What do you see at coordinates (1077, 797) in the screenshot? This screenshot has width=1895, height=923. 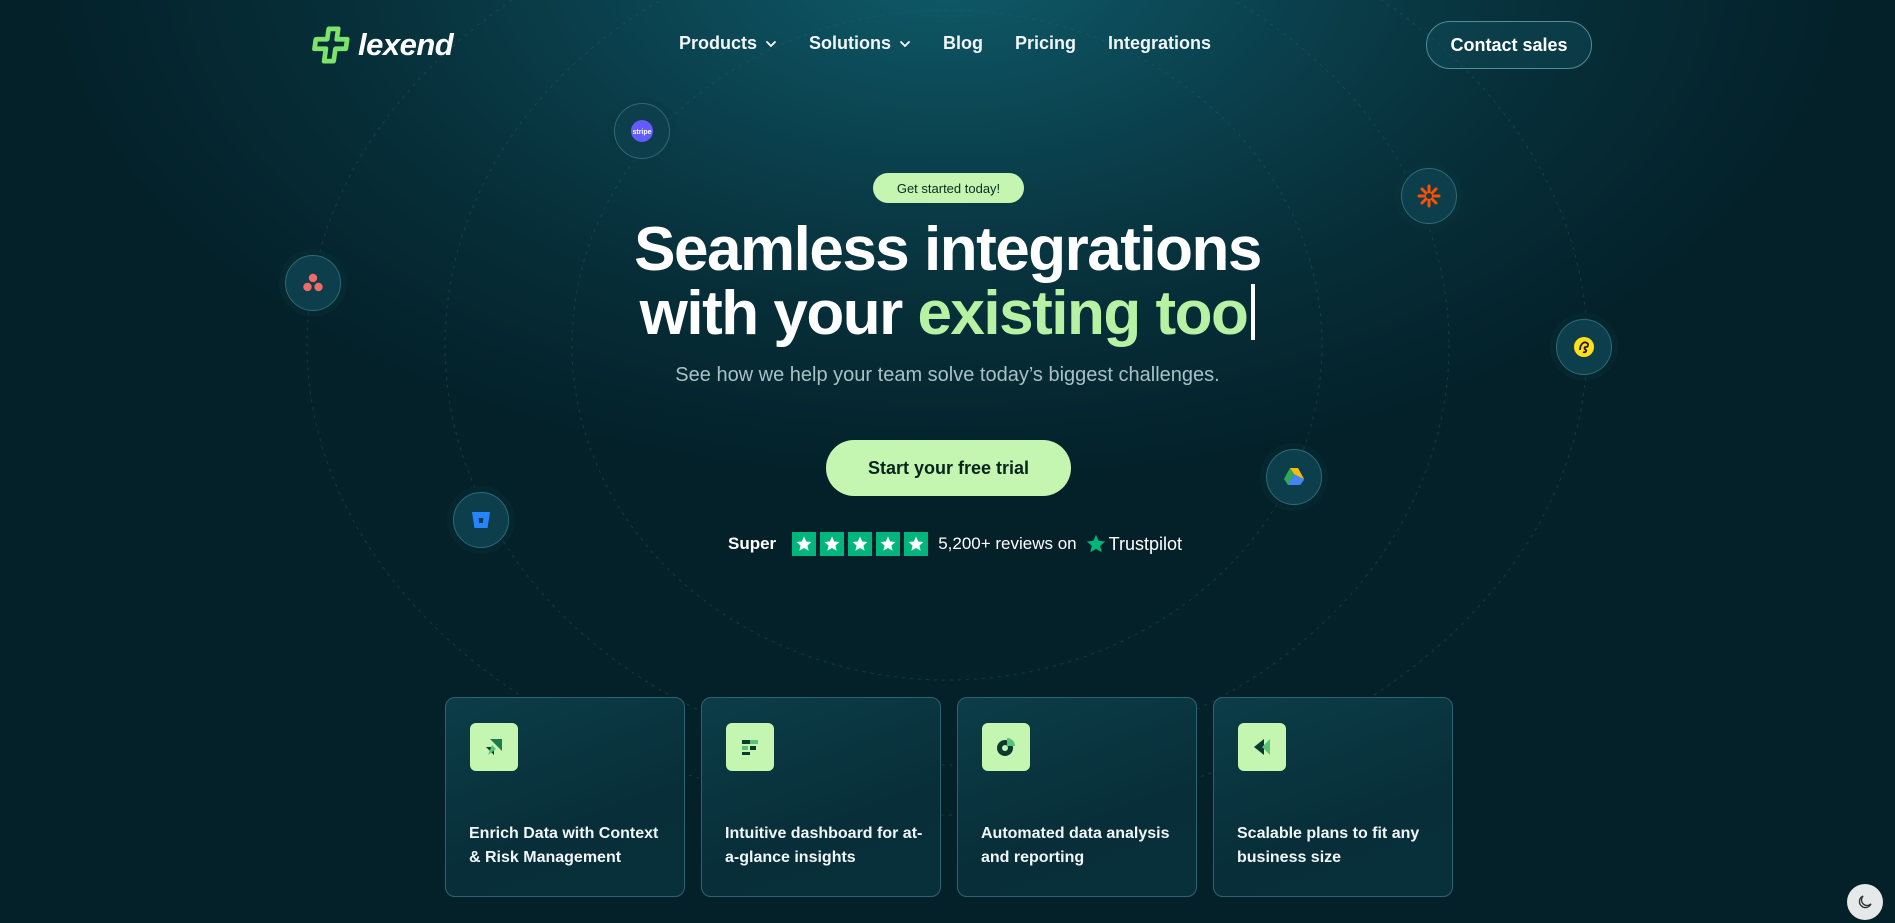 I see `feature-card: Automated data analysis and reporting` at bounding box center [1077, 797].